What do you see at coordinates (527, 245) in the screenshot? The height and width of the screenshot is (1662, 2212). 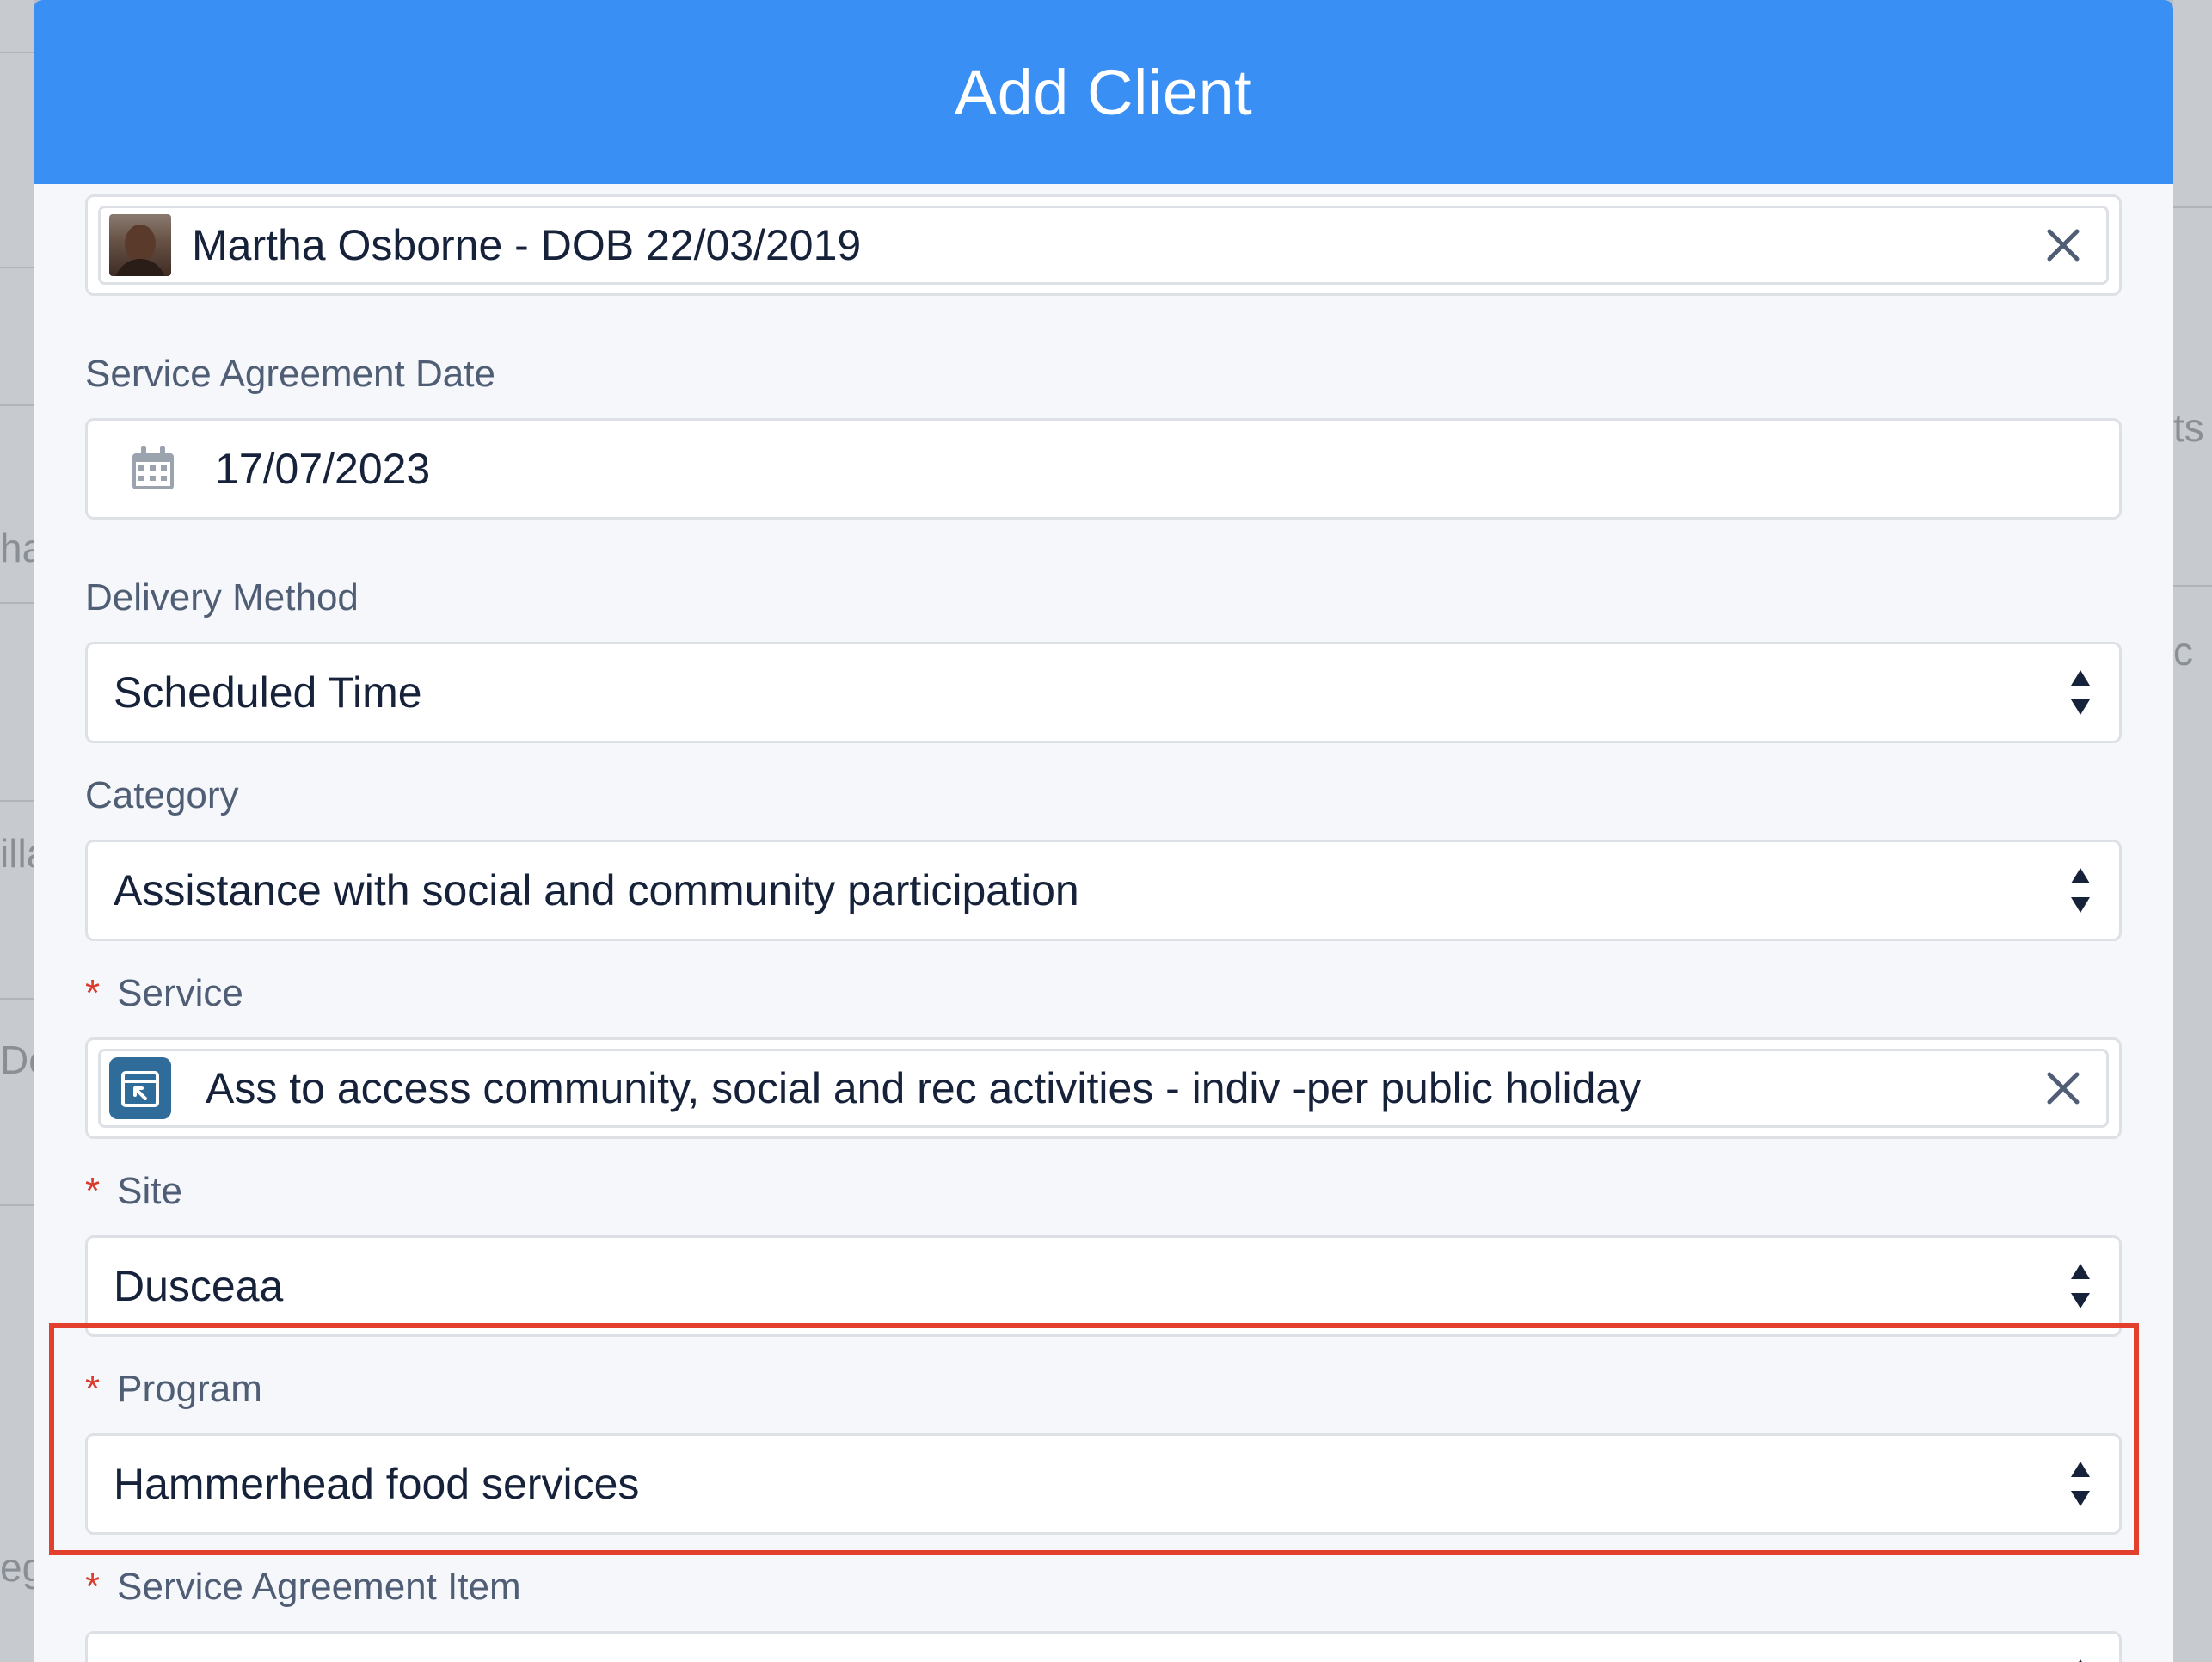 I see `client-value: Martha Osborne - DOB 22/03/2019` at bounding box center [527, 245].